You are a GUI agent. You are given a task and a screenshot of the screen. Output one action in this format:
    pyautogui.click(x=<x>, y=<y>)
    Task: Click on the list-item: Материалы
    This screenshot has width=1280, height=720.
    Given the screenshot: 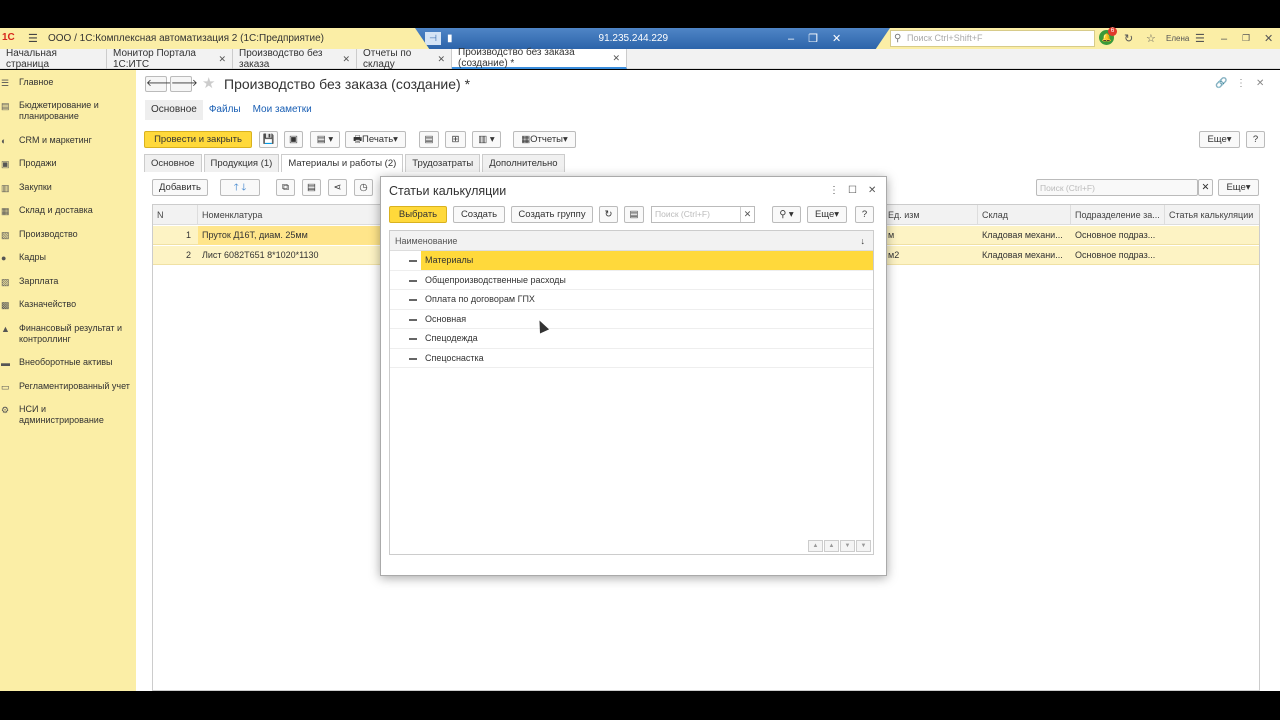 What is the action you would take?
    pyautogui.click(x=631, y=261)
    